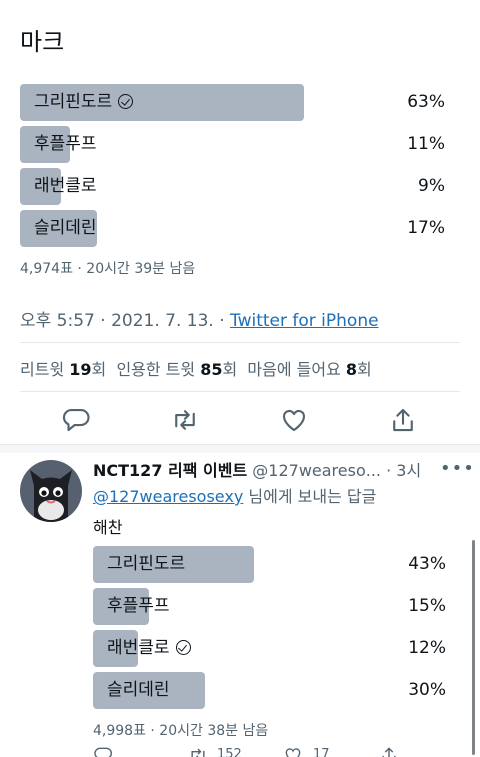  I want to click on tweet-stats: 리트윗 19회 인용한 트윗 85회 마음에 들어요 8회, so click(196, 368).